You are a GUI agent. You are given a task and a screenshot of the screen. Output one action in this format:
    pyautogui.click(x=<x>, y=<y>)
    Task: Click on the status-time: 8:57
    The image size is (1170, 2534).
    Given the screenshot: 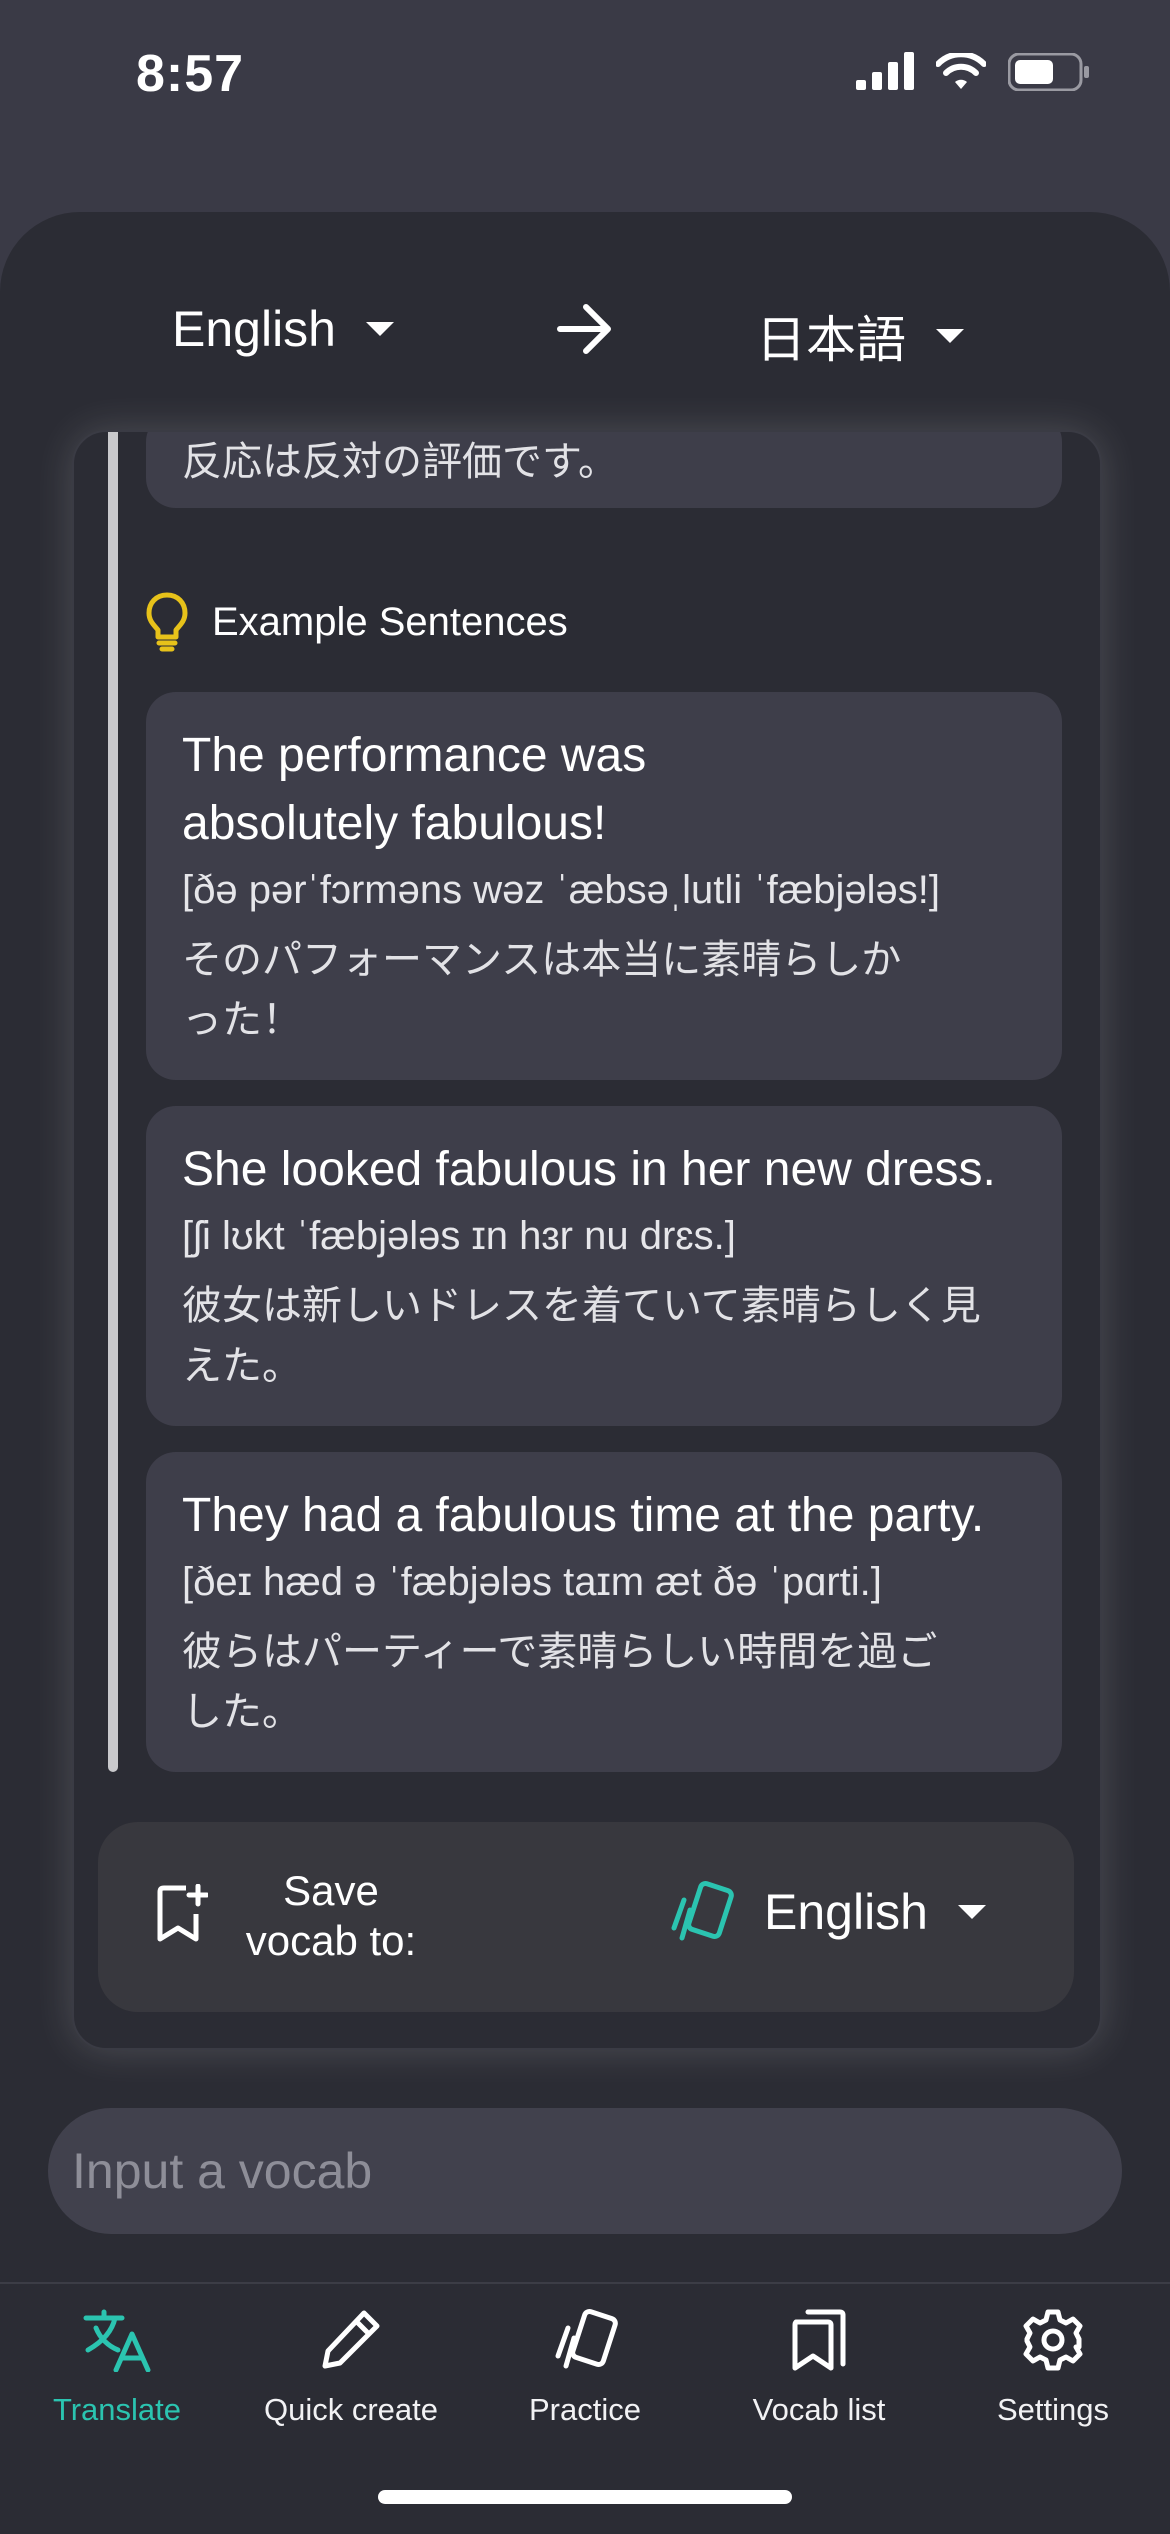 What is the action you would take?
    pyautogui.click(x=190, y=74)
    